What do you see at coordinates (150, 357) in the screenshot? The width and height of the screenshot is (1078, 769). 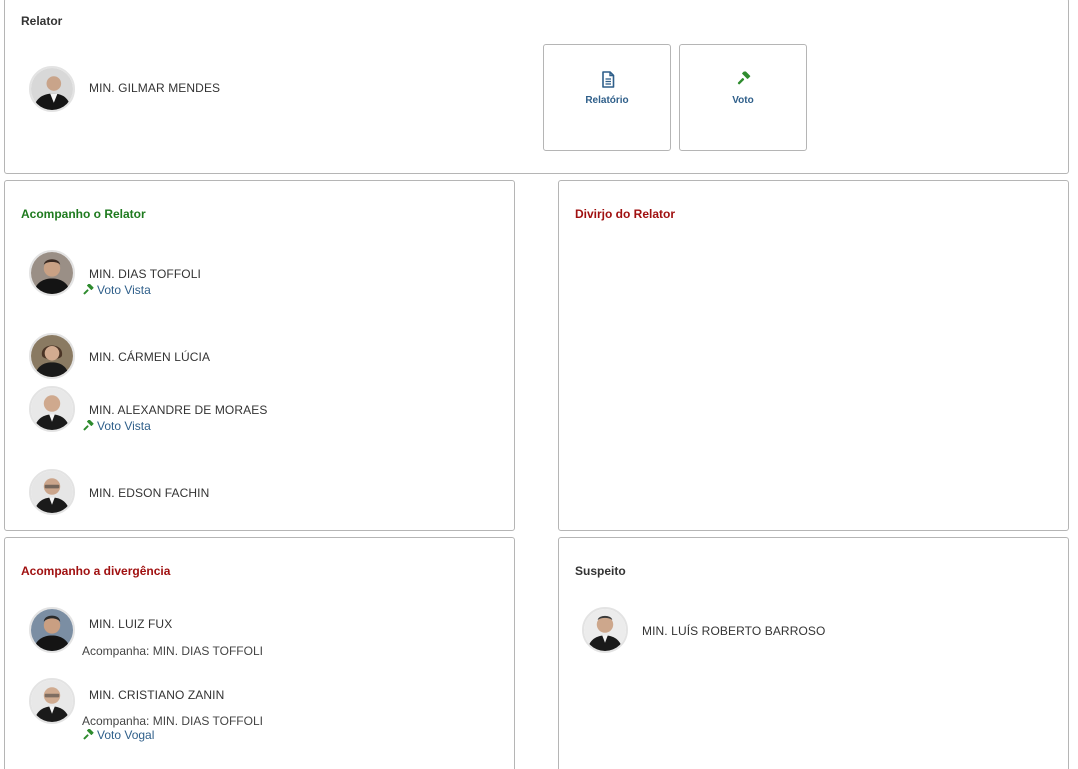 I see `minister-name: MIN. CÁRMEN LÚCIA` at bounding box center [150, 357].